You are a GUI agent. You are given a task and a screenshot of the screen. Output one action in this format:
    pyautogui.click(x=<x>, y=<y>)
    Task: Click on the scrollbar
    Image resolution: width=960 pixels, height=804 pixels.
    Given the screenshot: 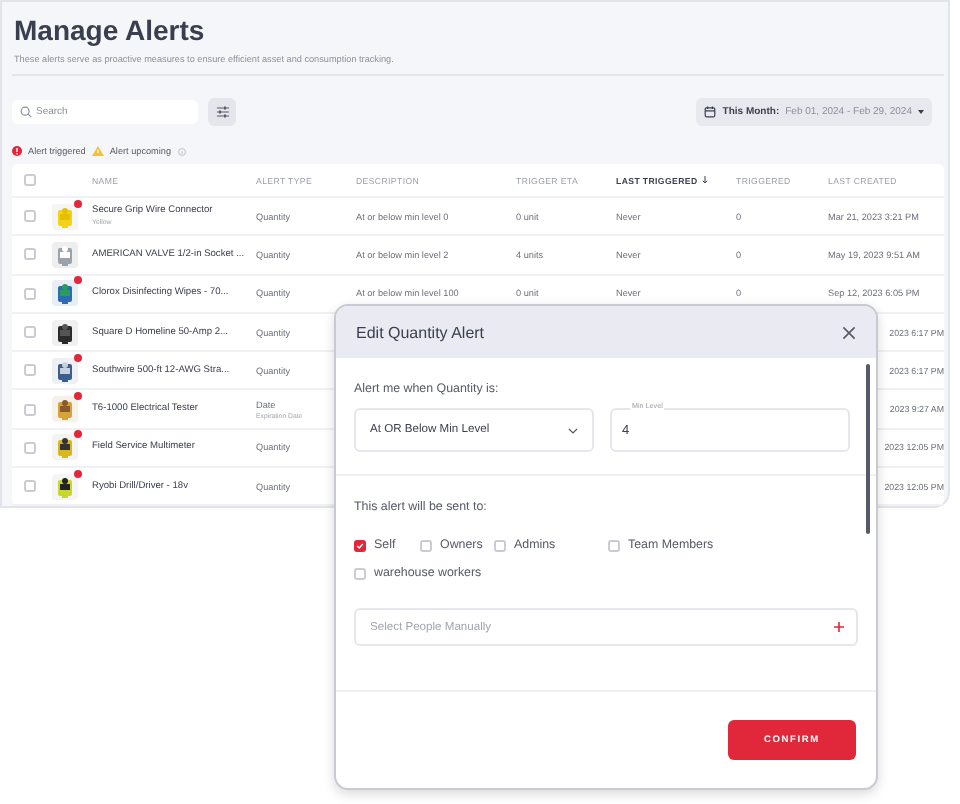 What is the action you would take?
    pyautogui.click(x=868, y=449)
    